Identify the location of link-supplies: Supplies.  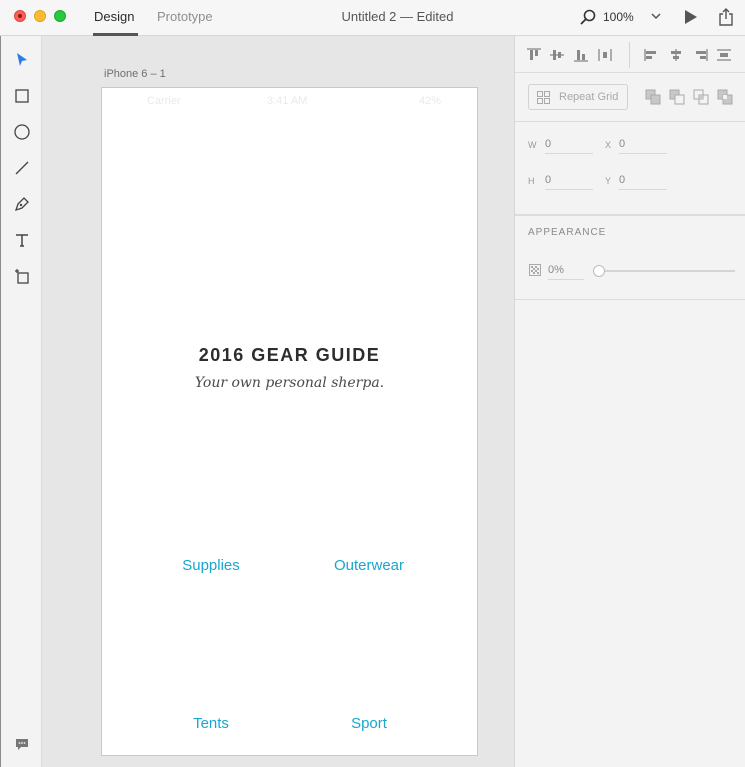
(211, 565).